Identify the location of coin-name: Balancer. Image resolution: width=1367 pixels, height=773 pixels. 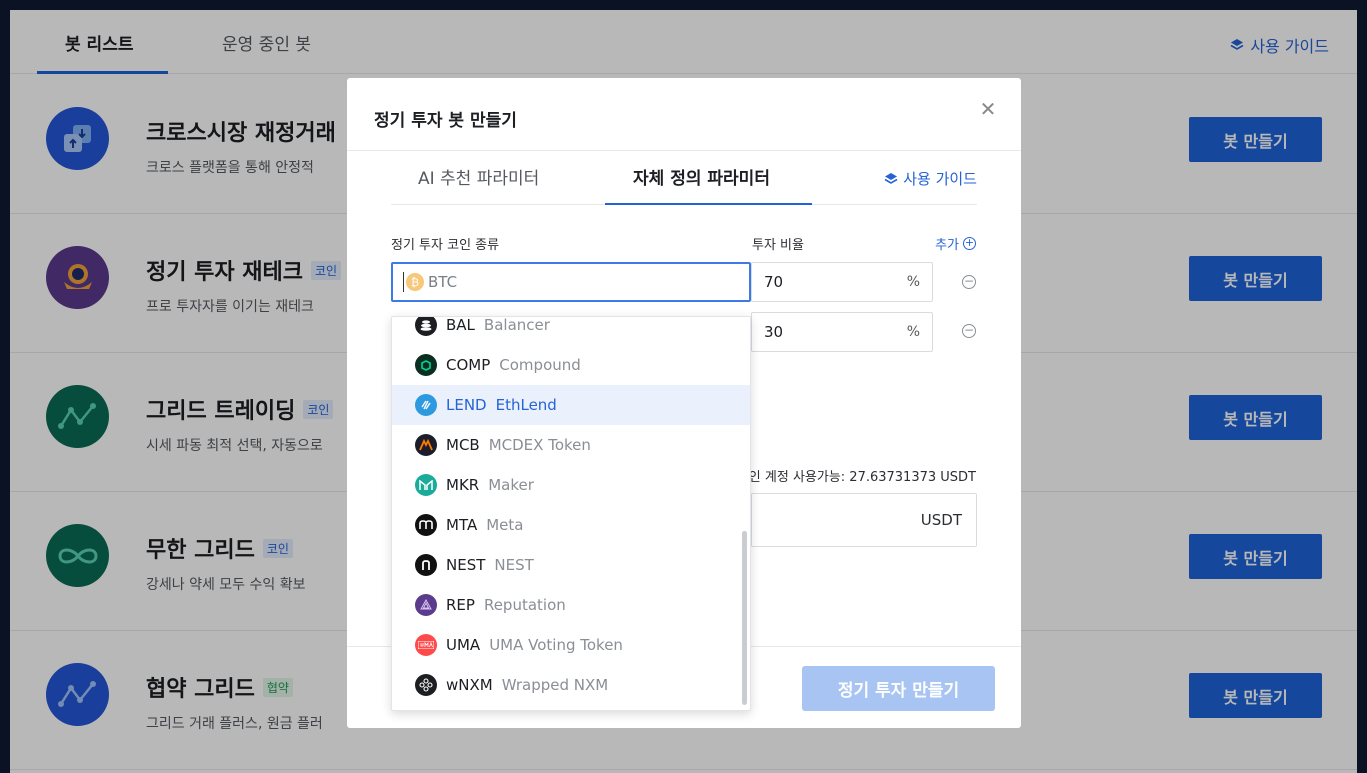
(516, 325).